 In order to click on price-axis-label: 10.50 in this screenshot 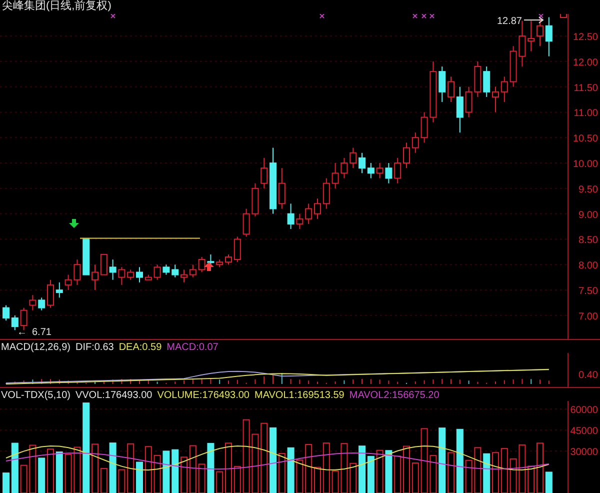, I will do `click(585, 139)`.